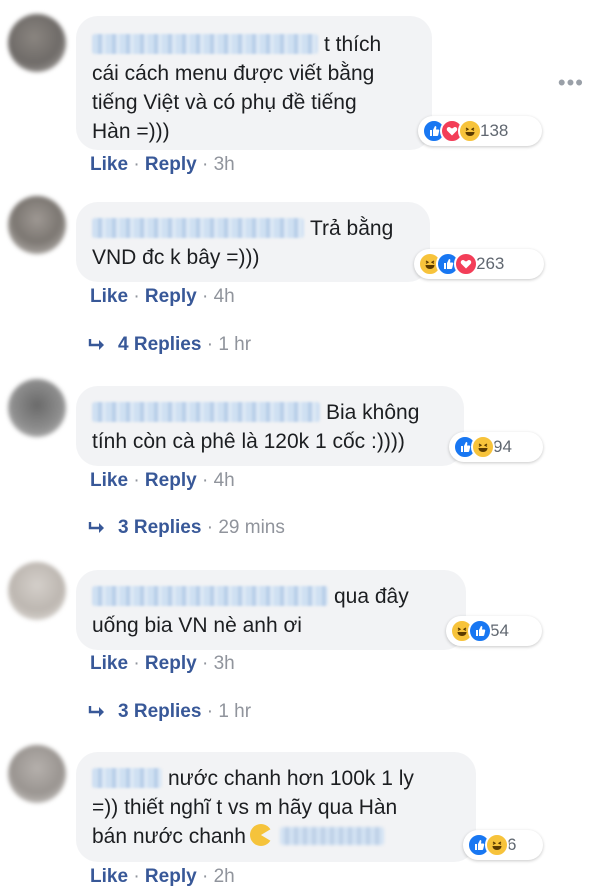 The width and height of the screenshot is (600, 888). I want to click on comment-text-line: bán nước chanh, so click(169, 836).